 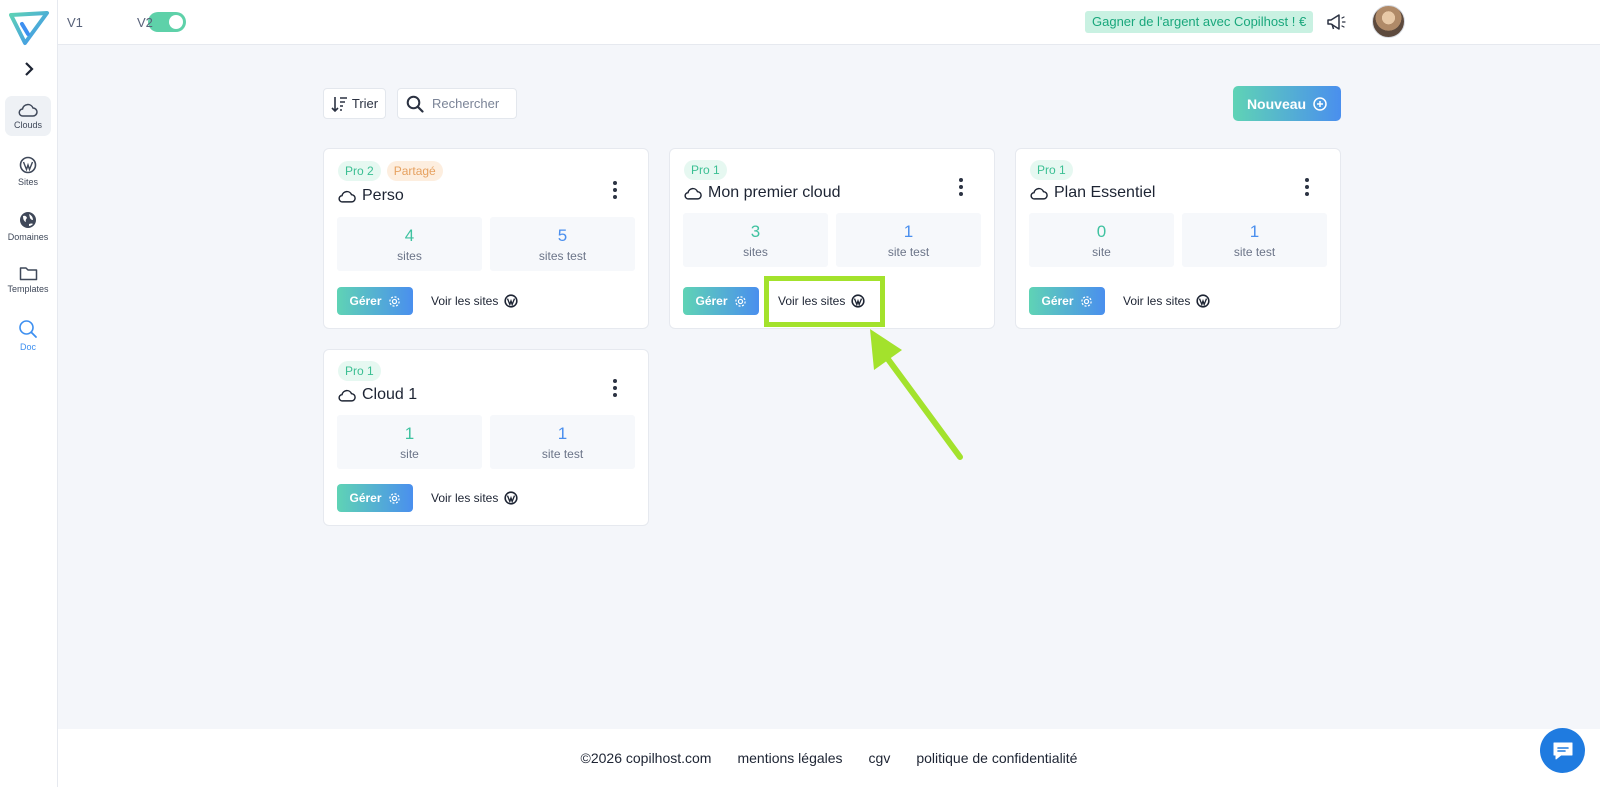 I want to click on sites-count-box: 3 sites, so click(x=755, y=240).